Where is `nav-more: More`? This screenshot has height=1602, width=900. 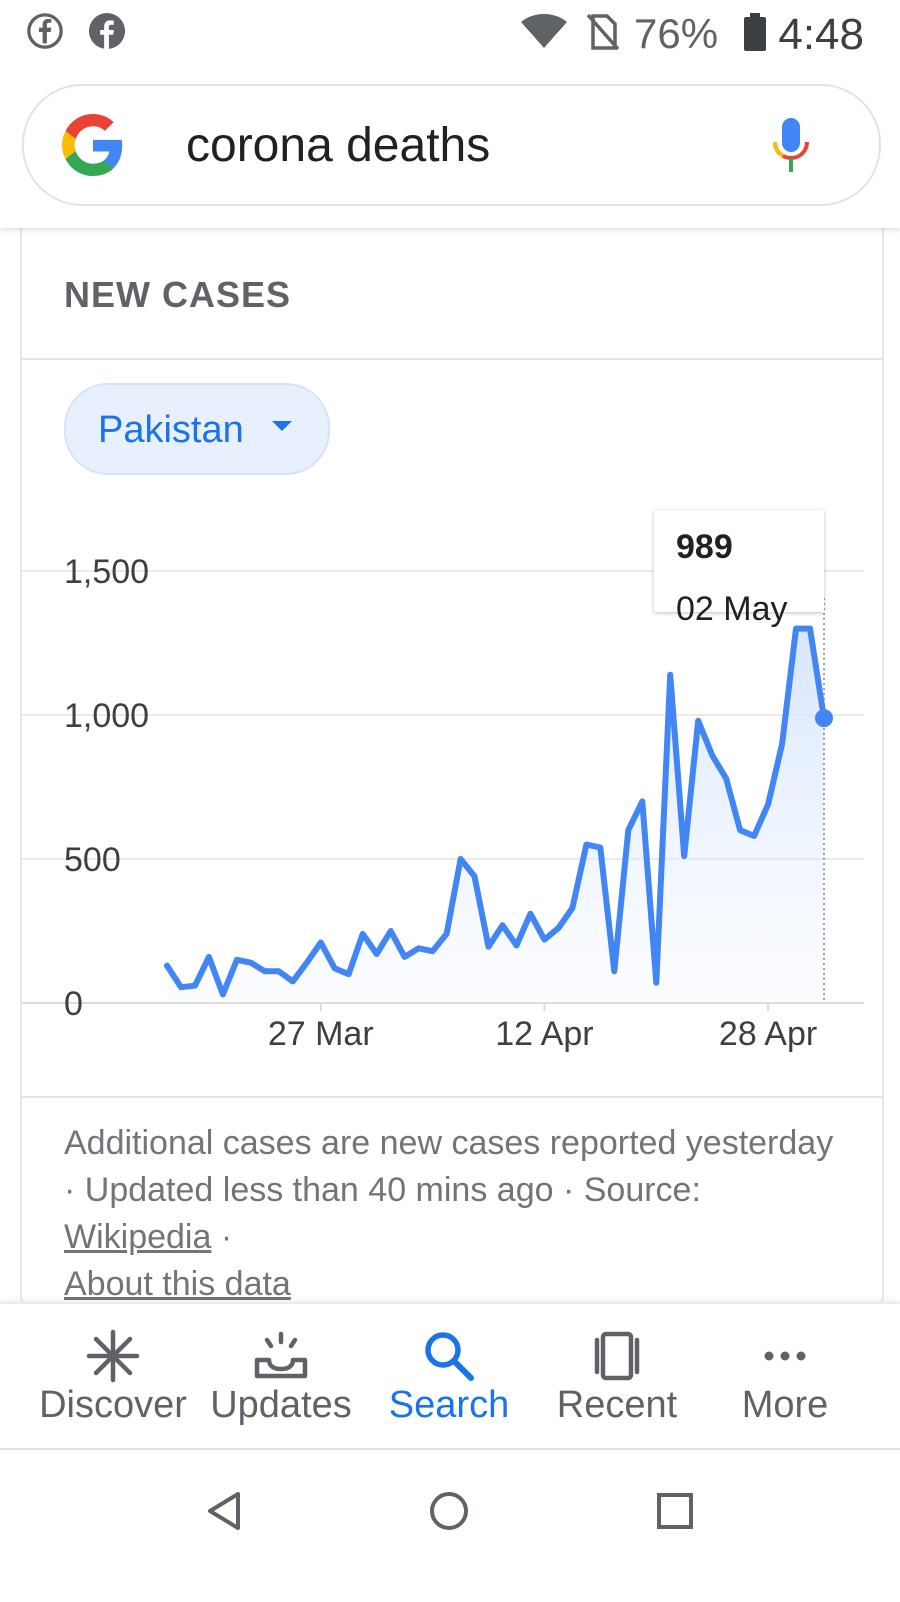
nav-more: More is located at coordinates (785, 1374).